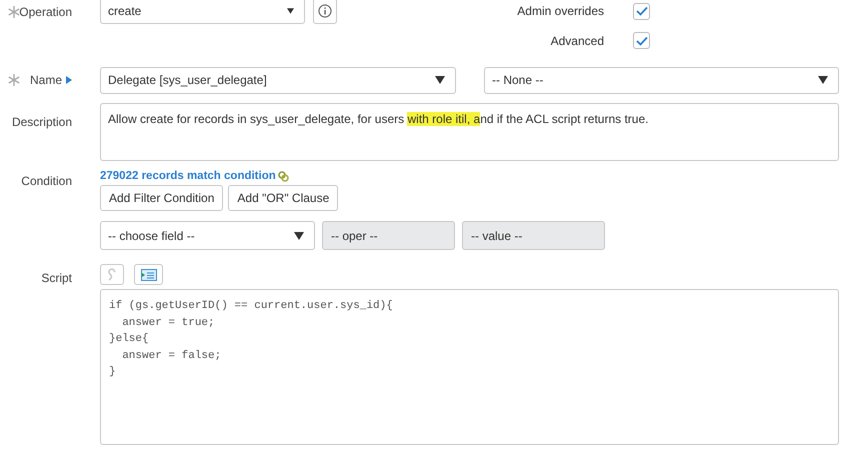 The image size is (860, 455). Describe the element at coordinates (69, 80) in the screenshot. I see `reference-icon` at that location.